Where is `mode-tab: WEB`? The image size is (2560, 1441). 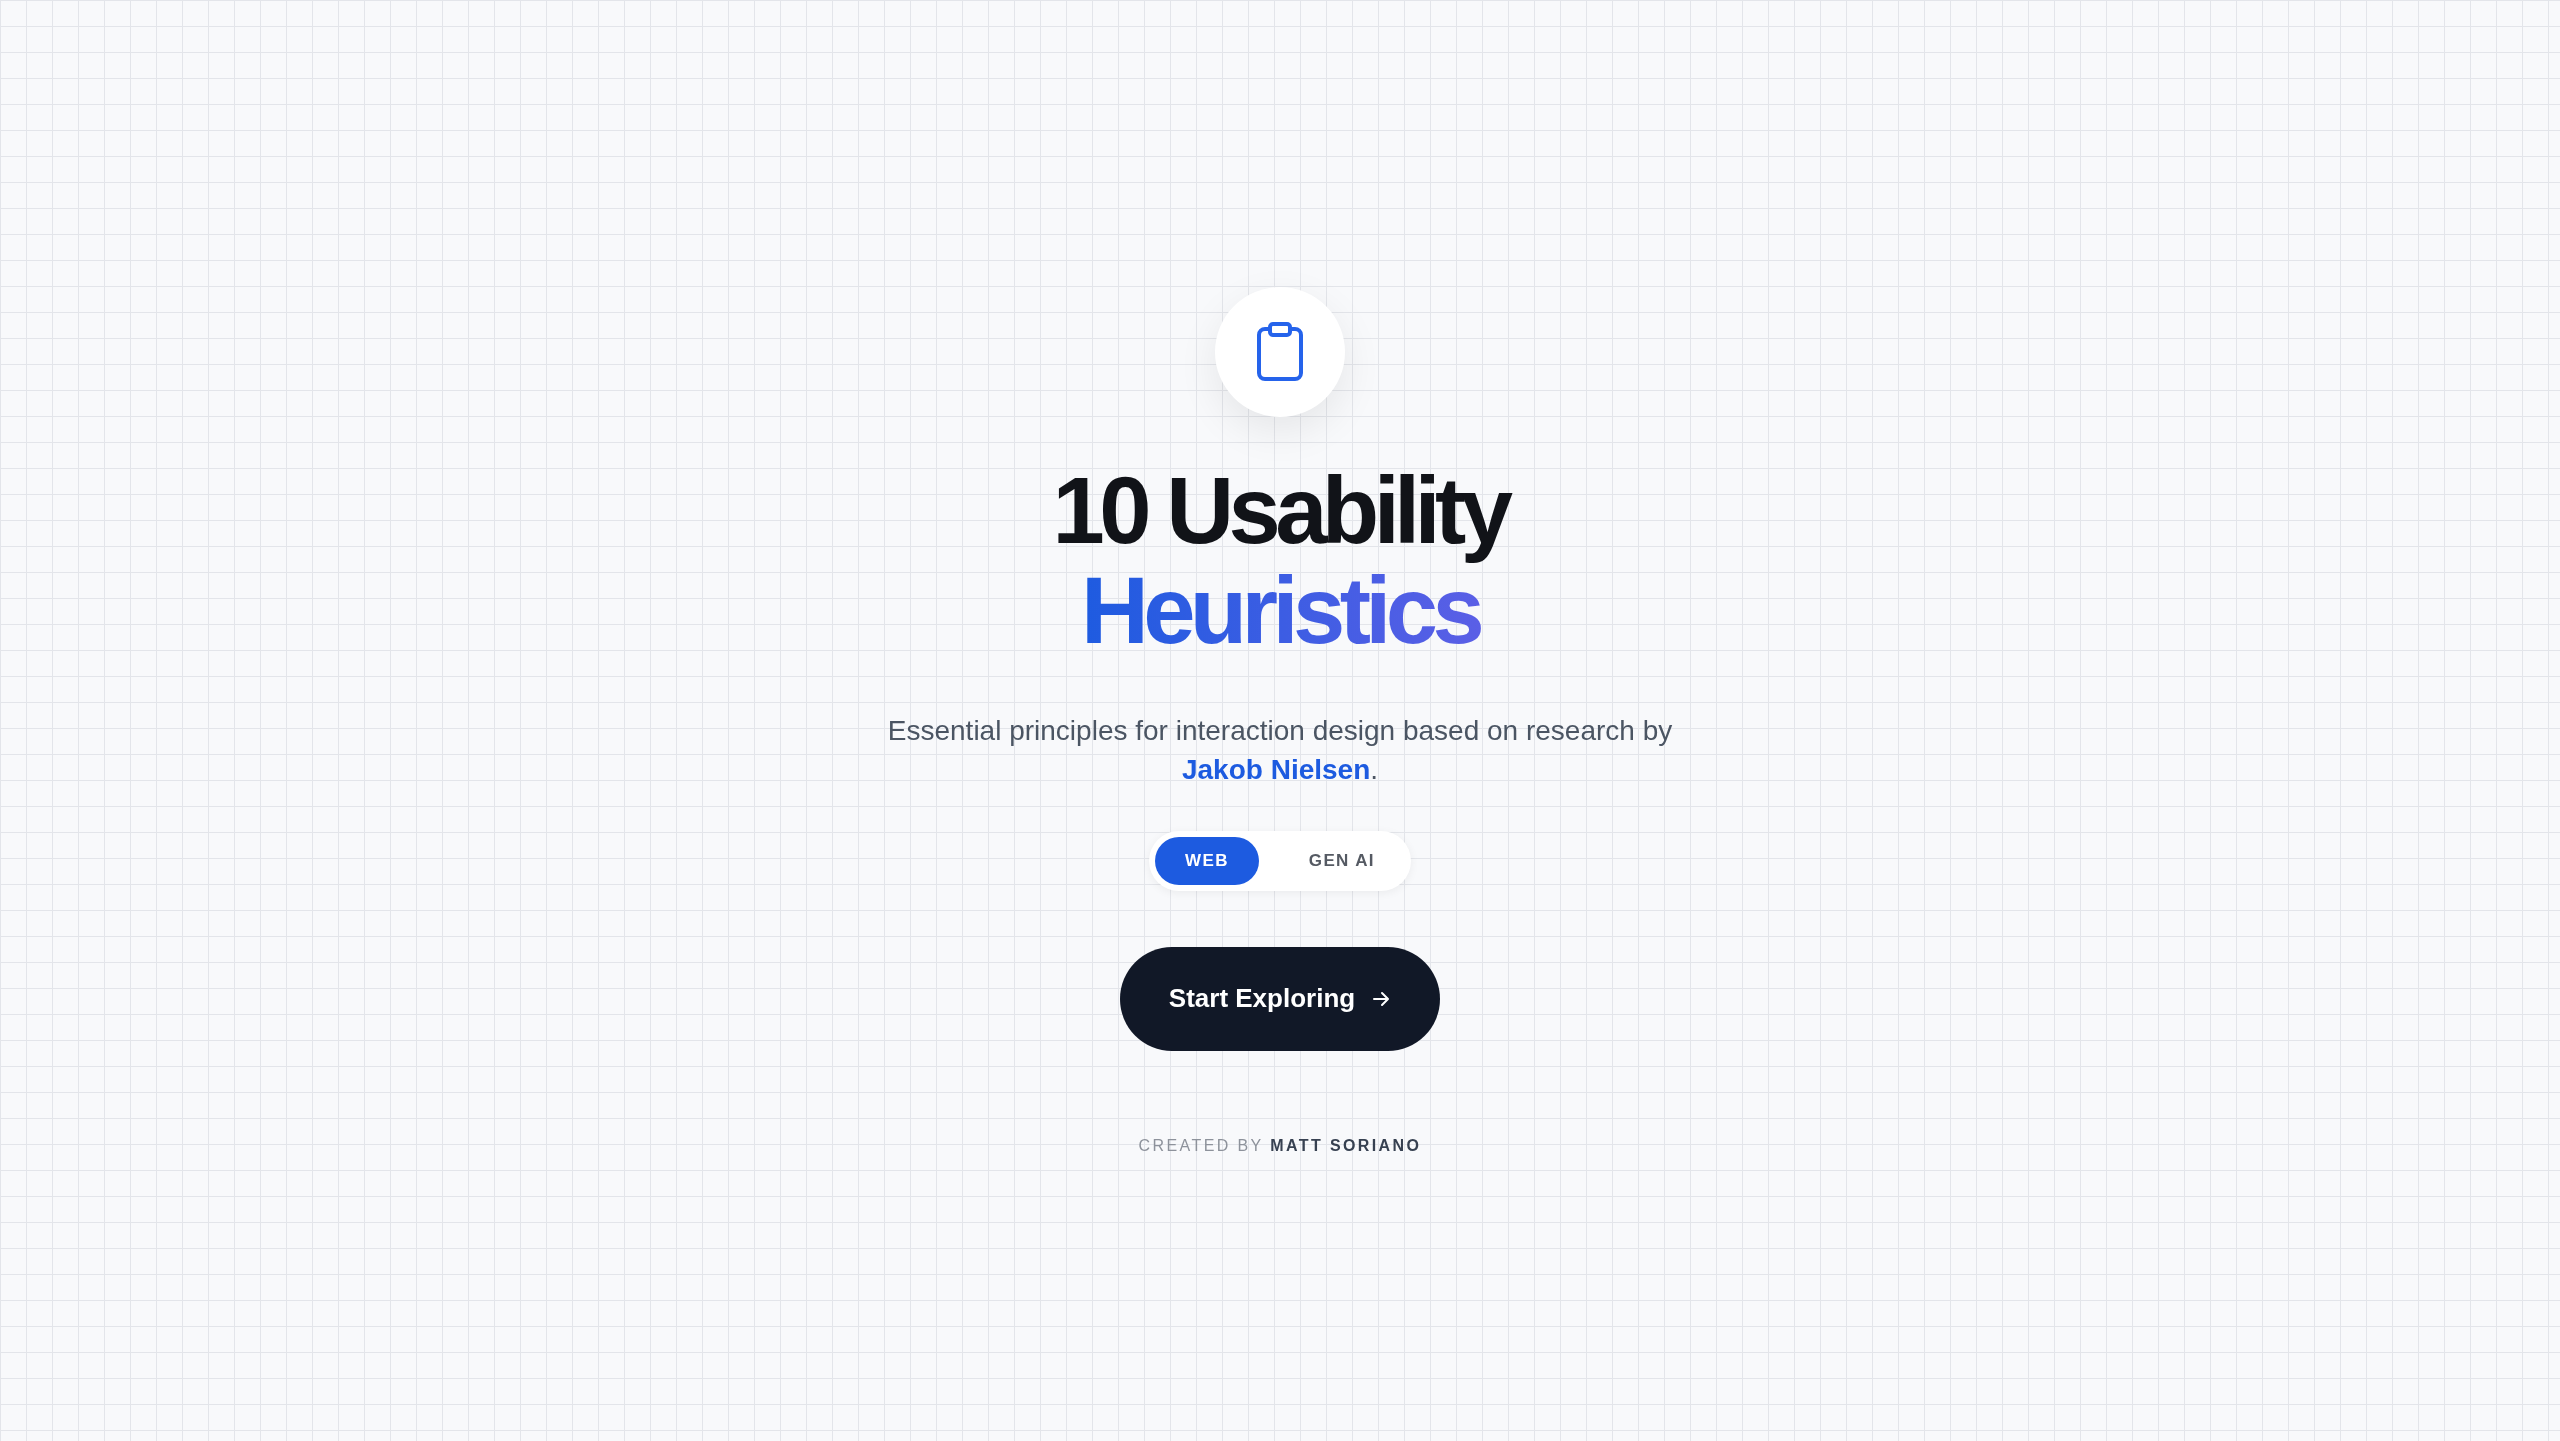
mode-tab: WEB is located at coordinates (1207, 860).